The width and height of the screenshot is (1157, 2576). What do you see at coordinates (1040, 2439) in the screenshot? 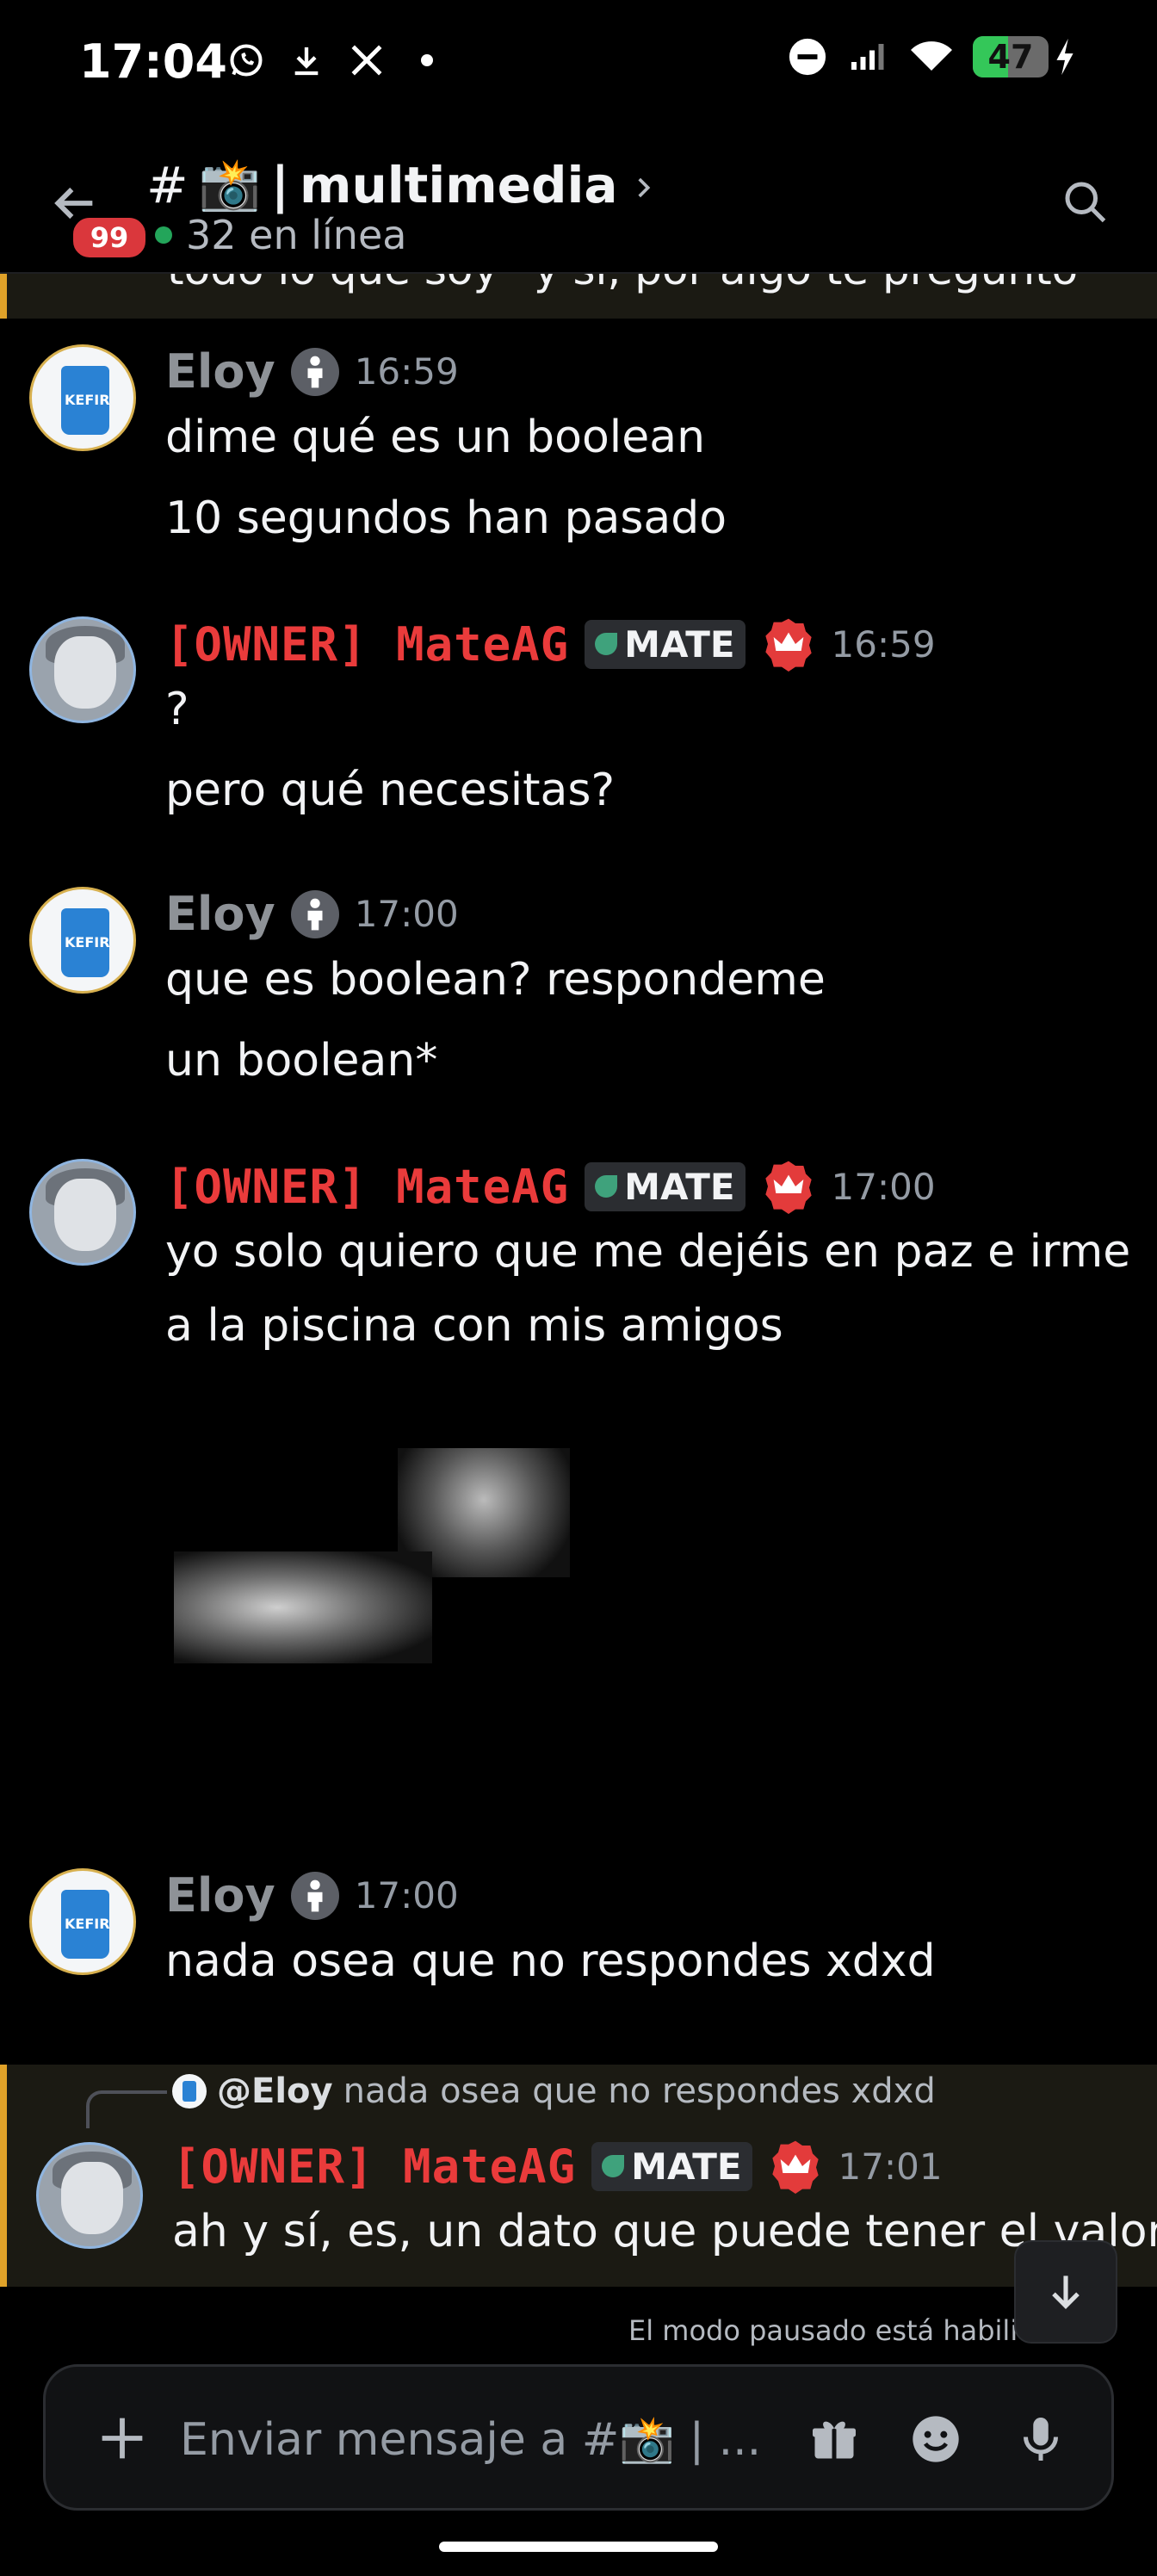
I see `microphone-icon` at bounding box center [1040, 2439].